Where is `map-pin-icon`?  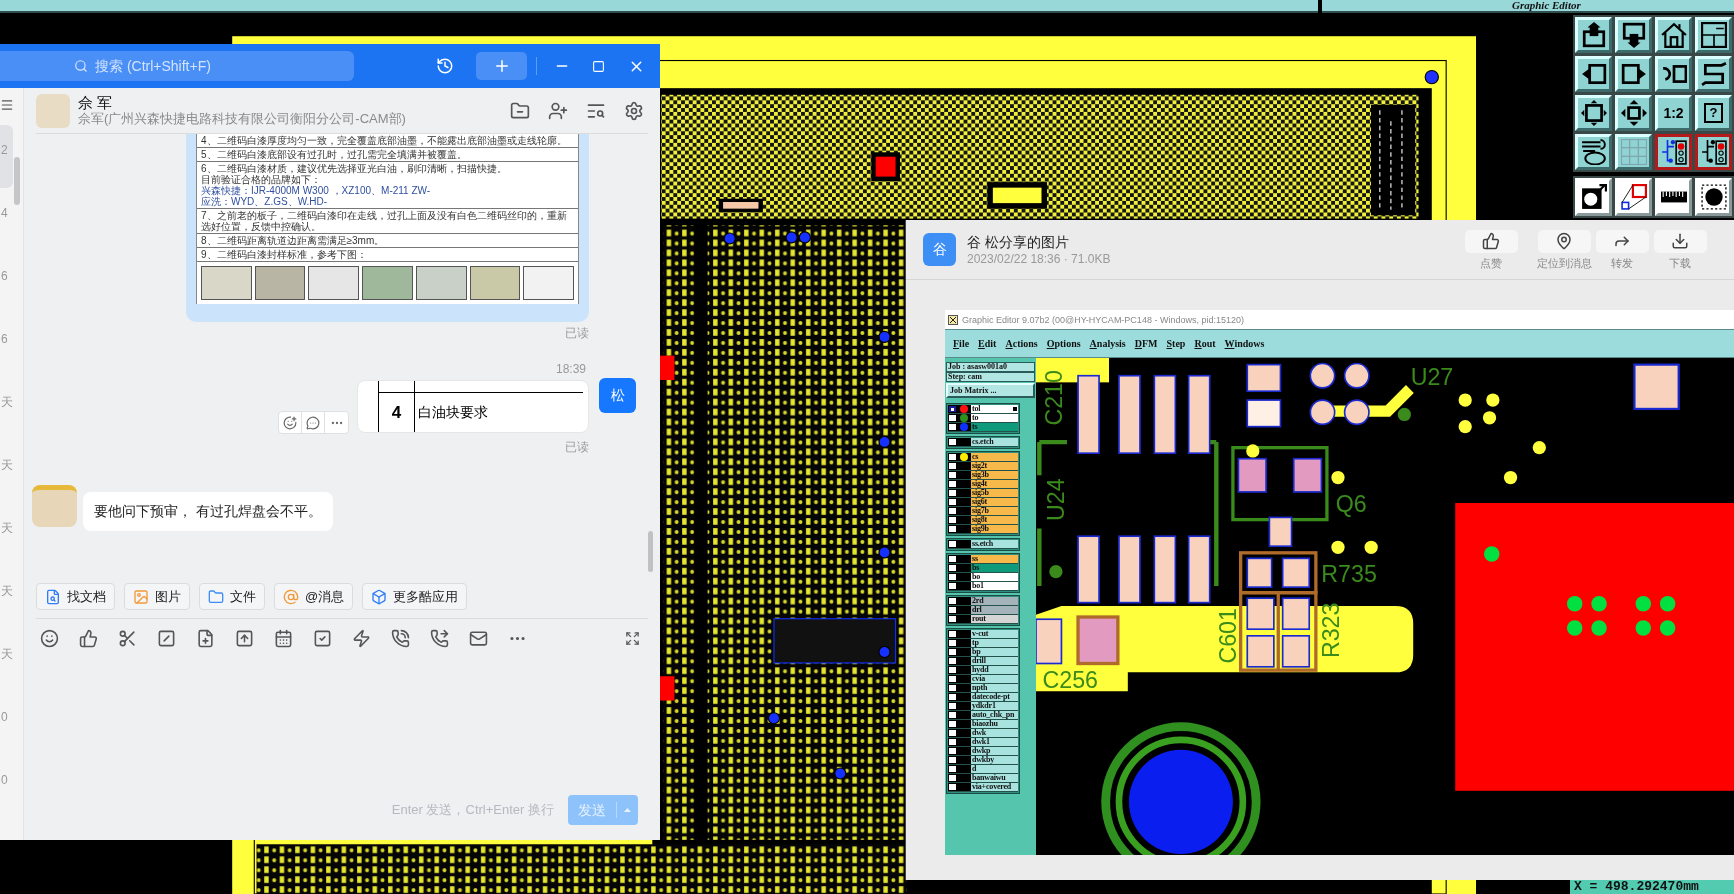
map-pin-icon is located at coordinates (1564, 241).